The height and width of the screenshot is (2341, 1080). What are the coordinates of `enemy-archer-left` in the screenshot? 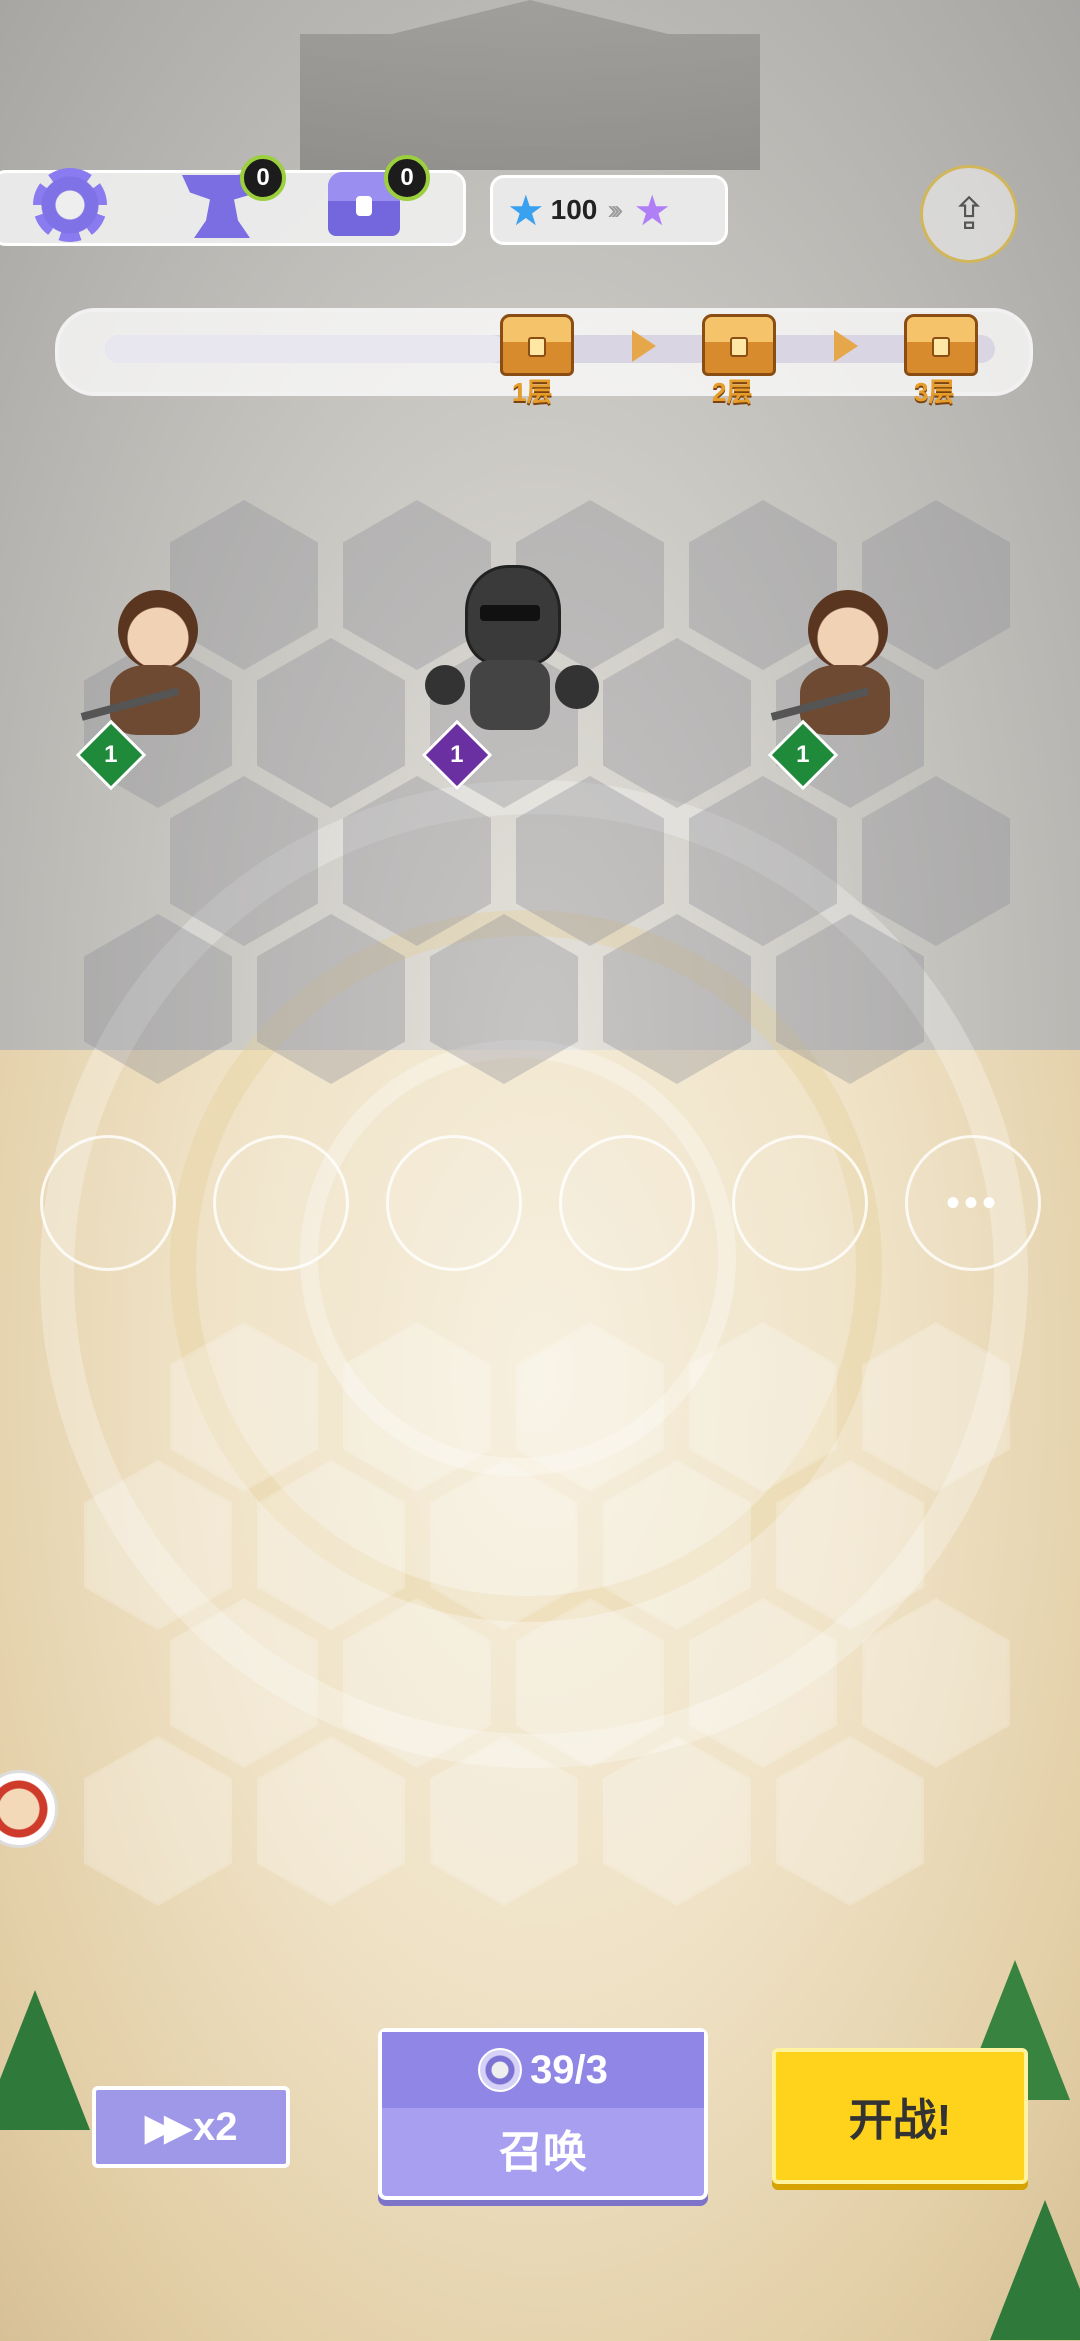 It's located at (155, 665).